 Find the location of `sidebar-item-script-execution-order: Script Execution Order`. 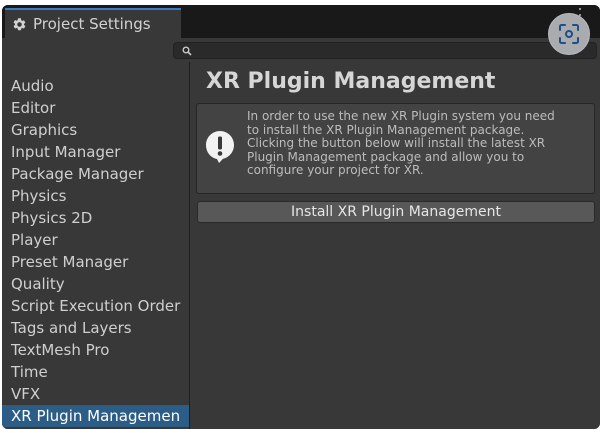

sidebar-item-script-execution-order: Script Execution Order is located at coordinates (95, 306).